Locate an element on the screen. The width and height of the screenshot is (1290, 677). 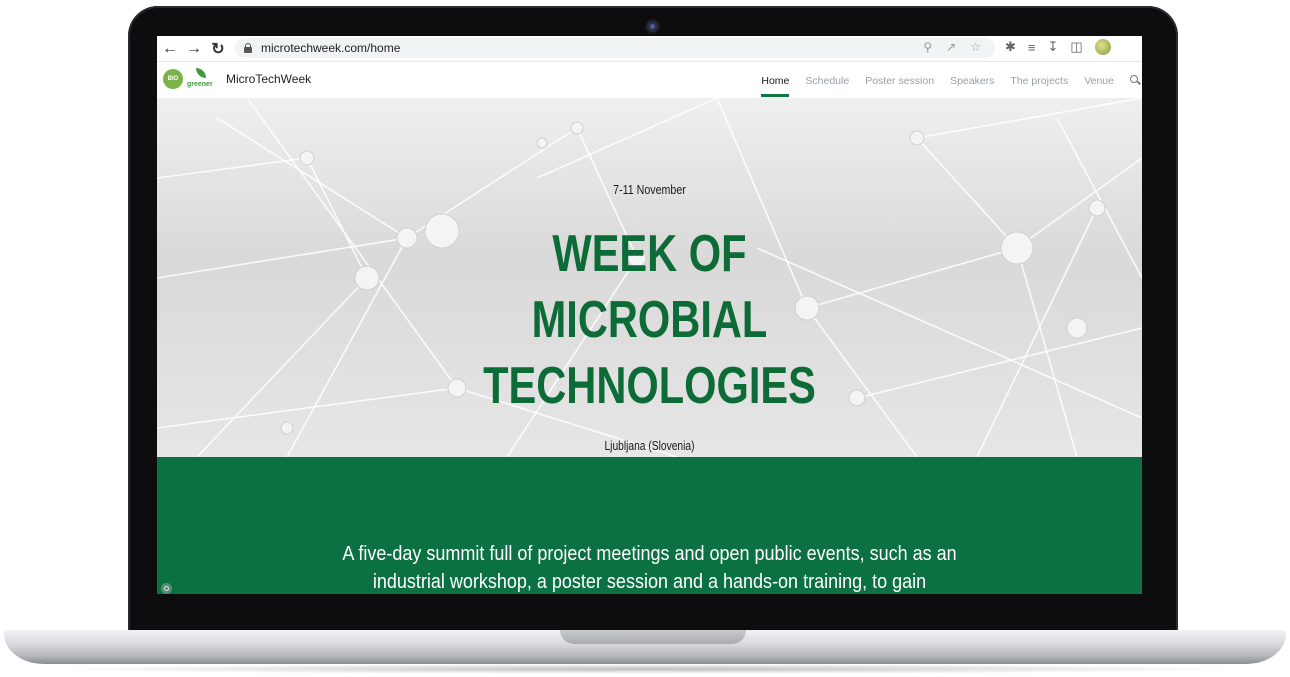
menu-venue: Venue is located at coordinates (1099, 80).